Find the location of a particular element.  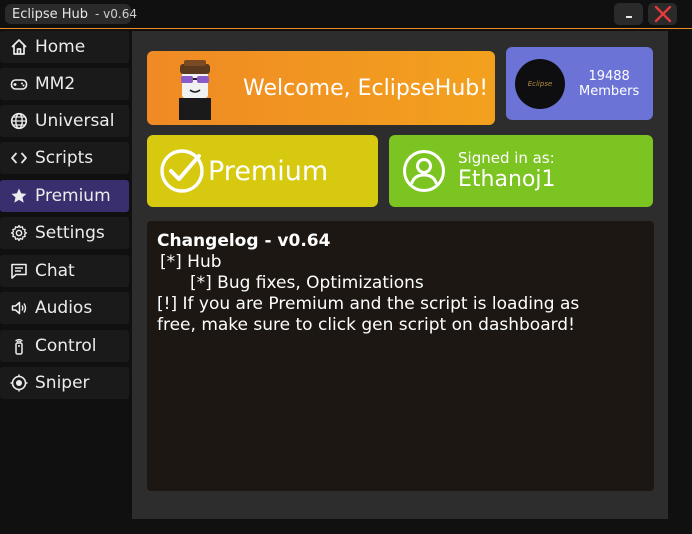

sidebar-item-label: Universal is located at coordinates (75, 121).